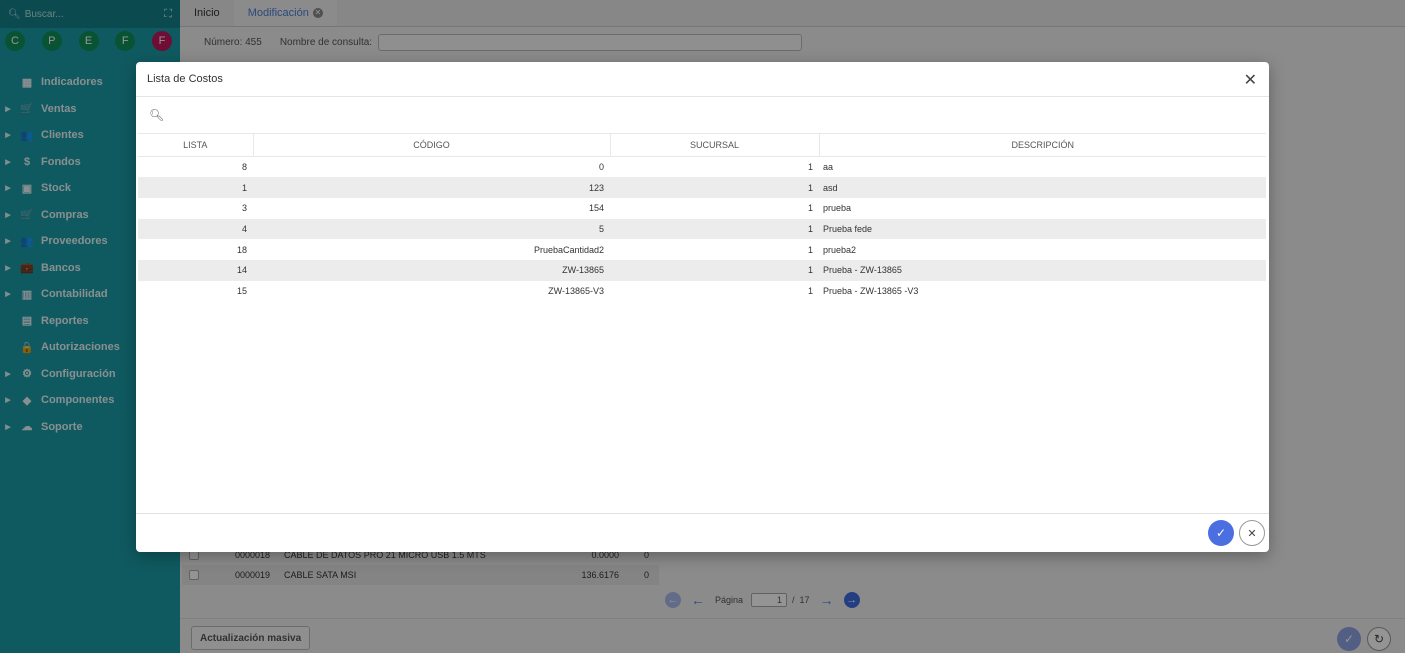 This screenshot has height=653, width=1405. What do you see at coordinates (195, 270) in the screenshot?
I see `cell-lista: 14` at bounding box center [195, 270].